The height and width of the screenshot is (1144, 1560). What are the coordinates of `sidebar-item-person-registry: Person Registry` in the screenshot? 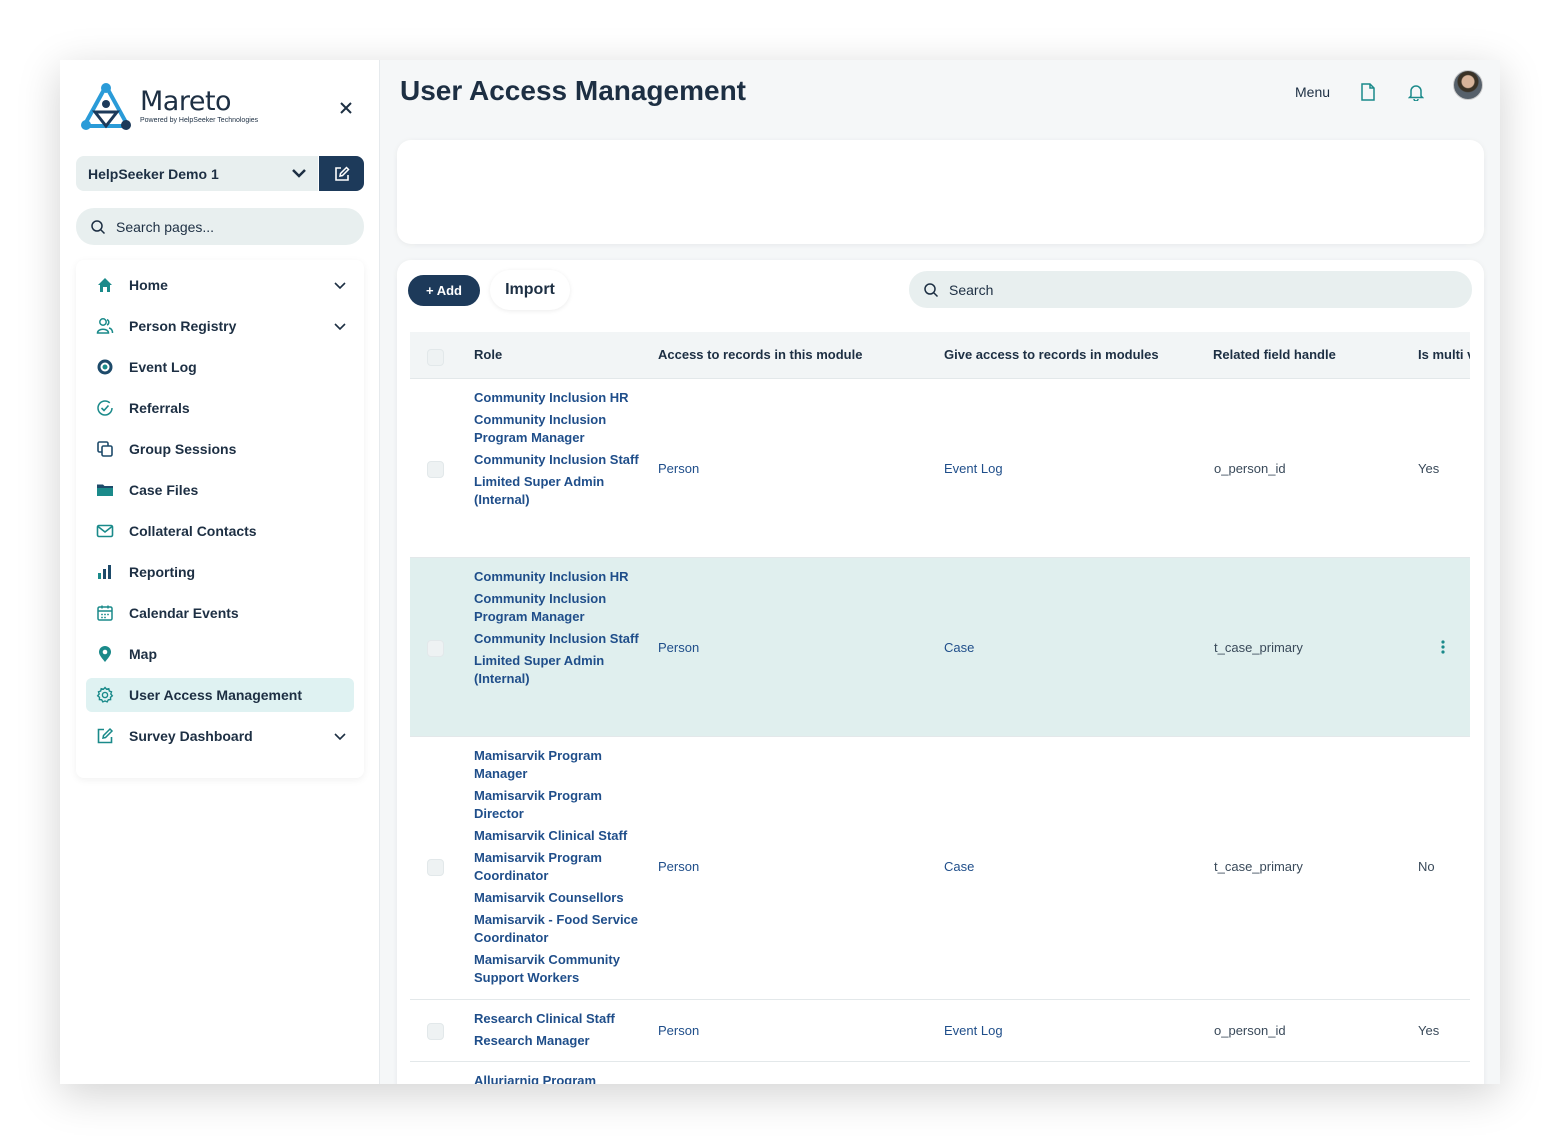 It's located at (220, 326).